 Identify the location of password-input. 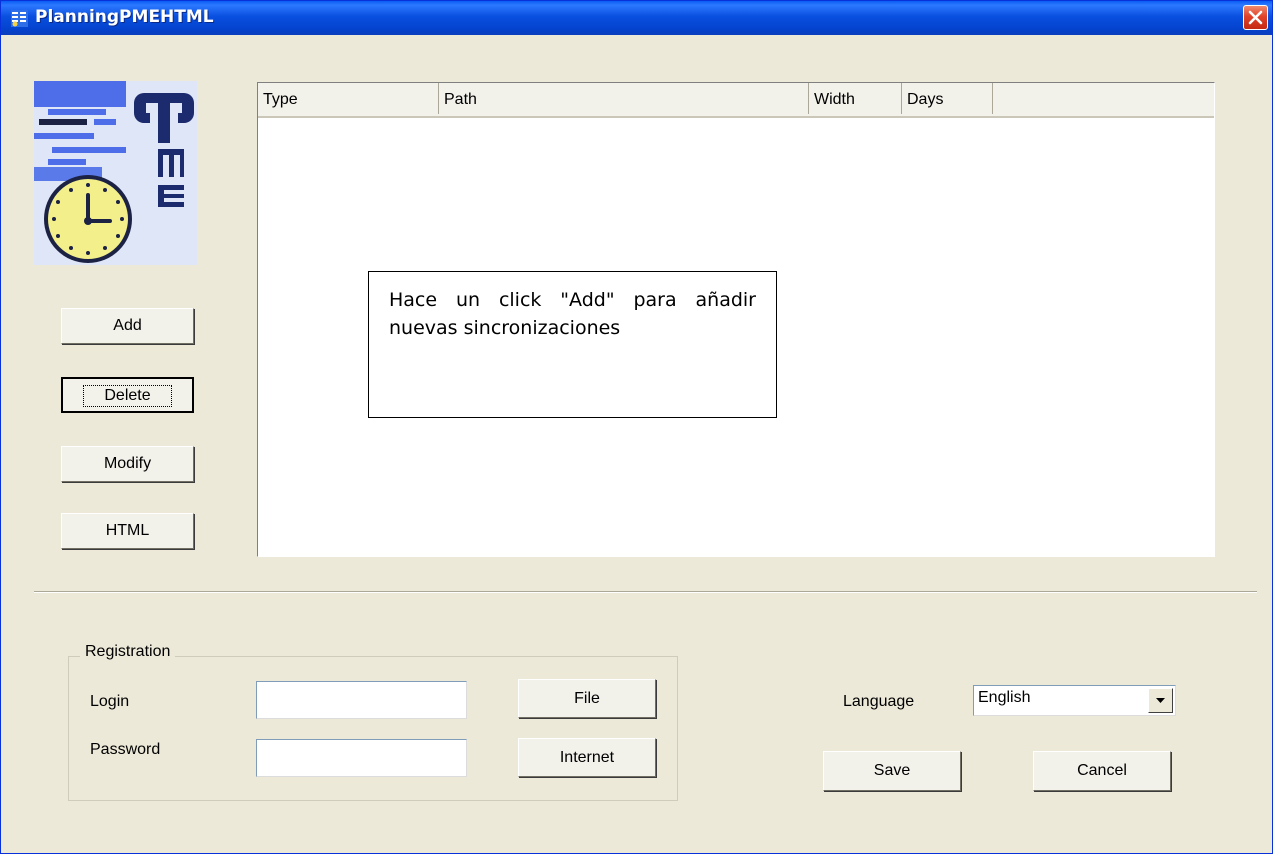
(361, 758).